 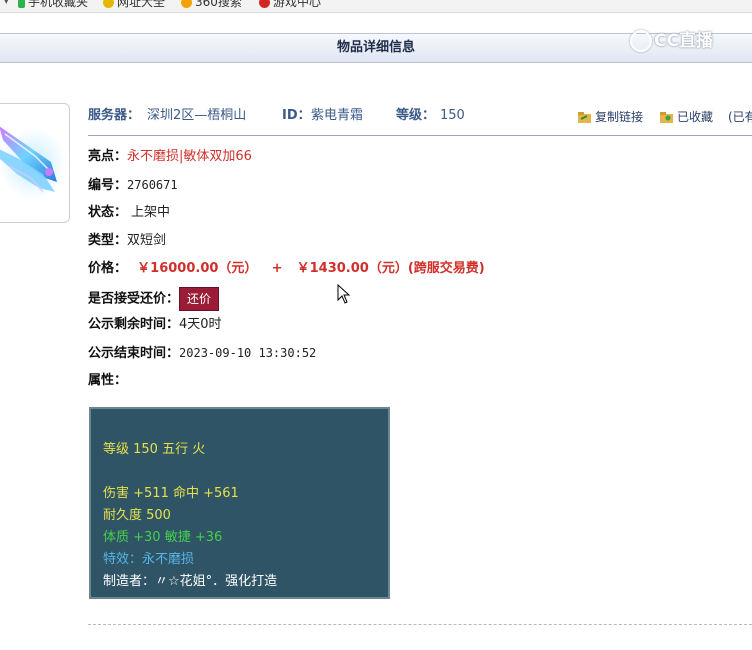 What do you see at coordinates (152, 185) in the screenshot?
I see `number-value: 2760671` at bounding box center [152, 185].